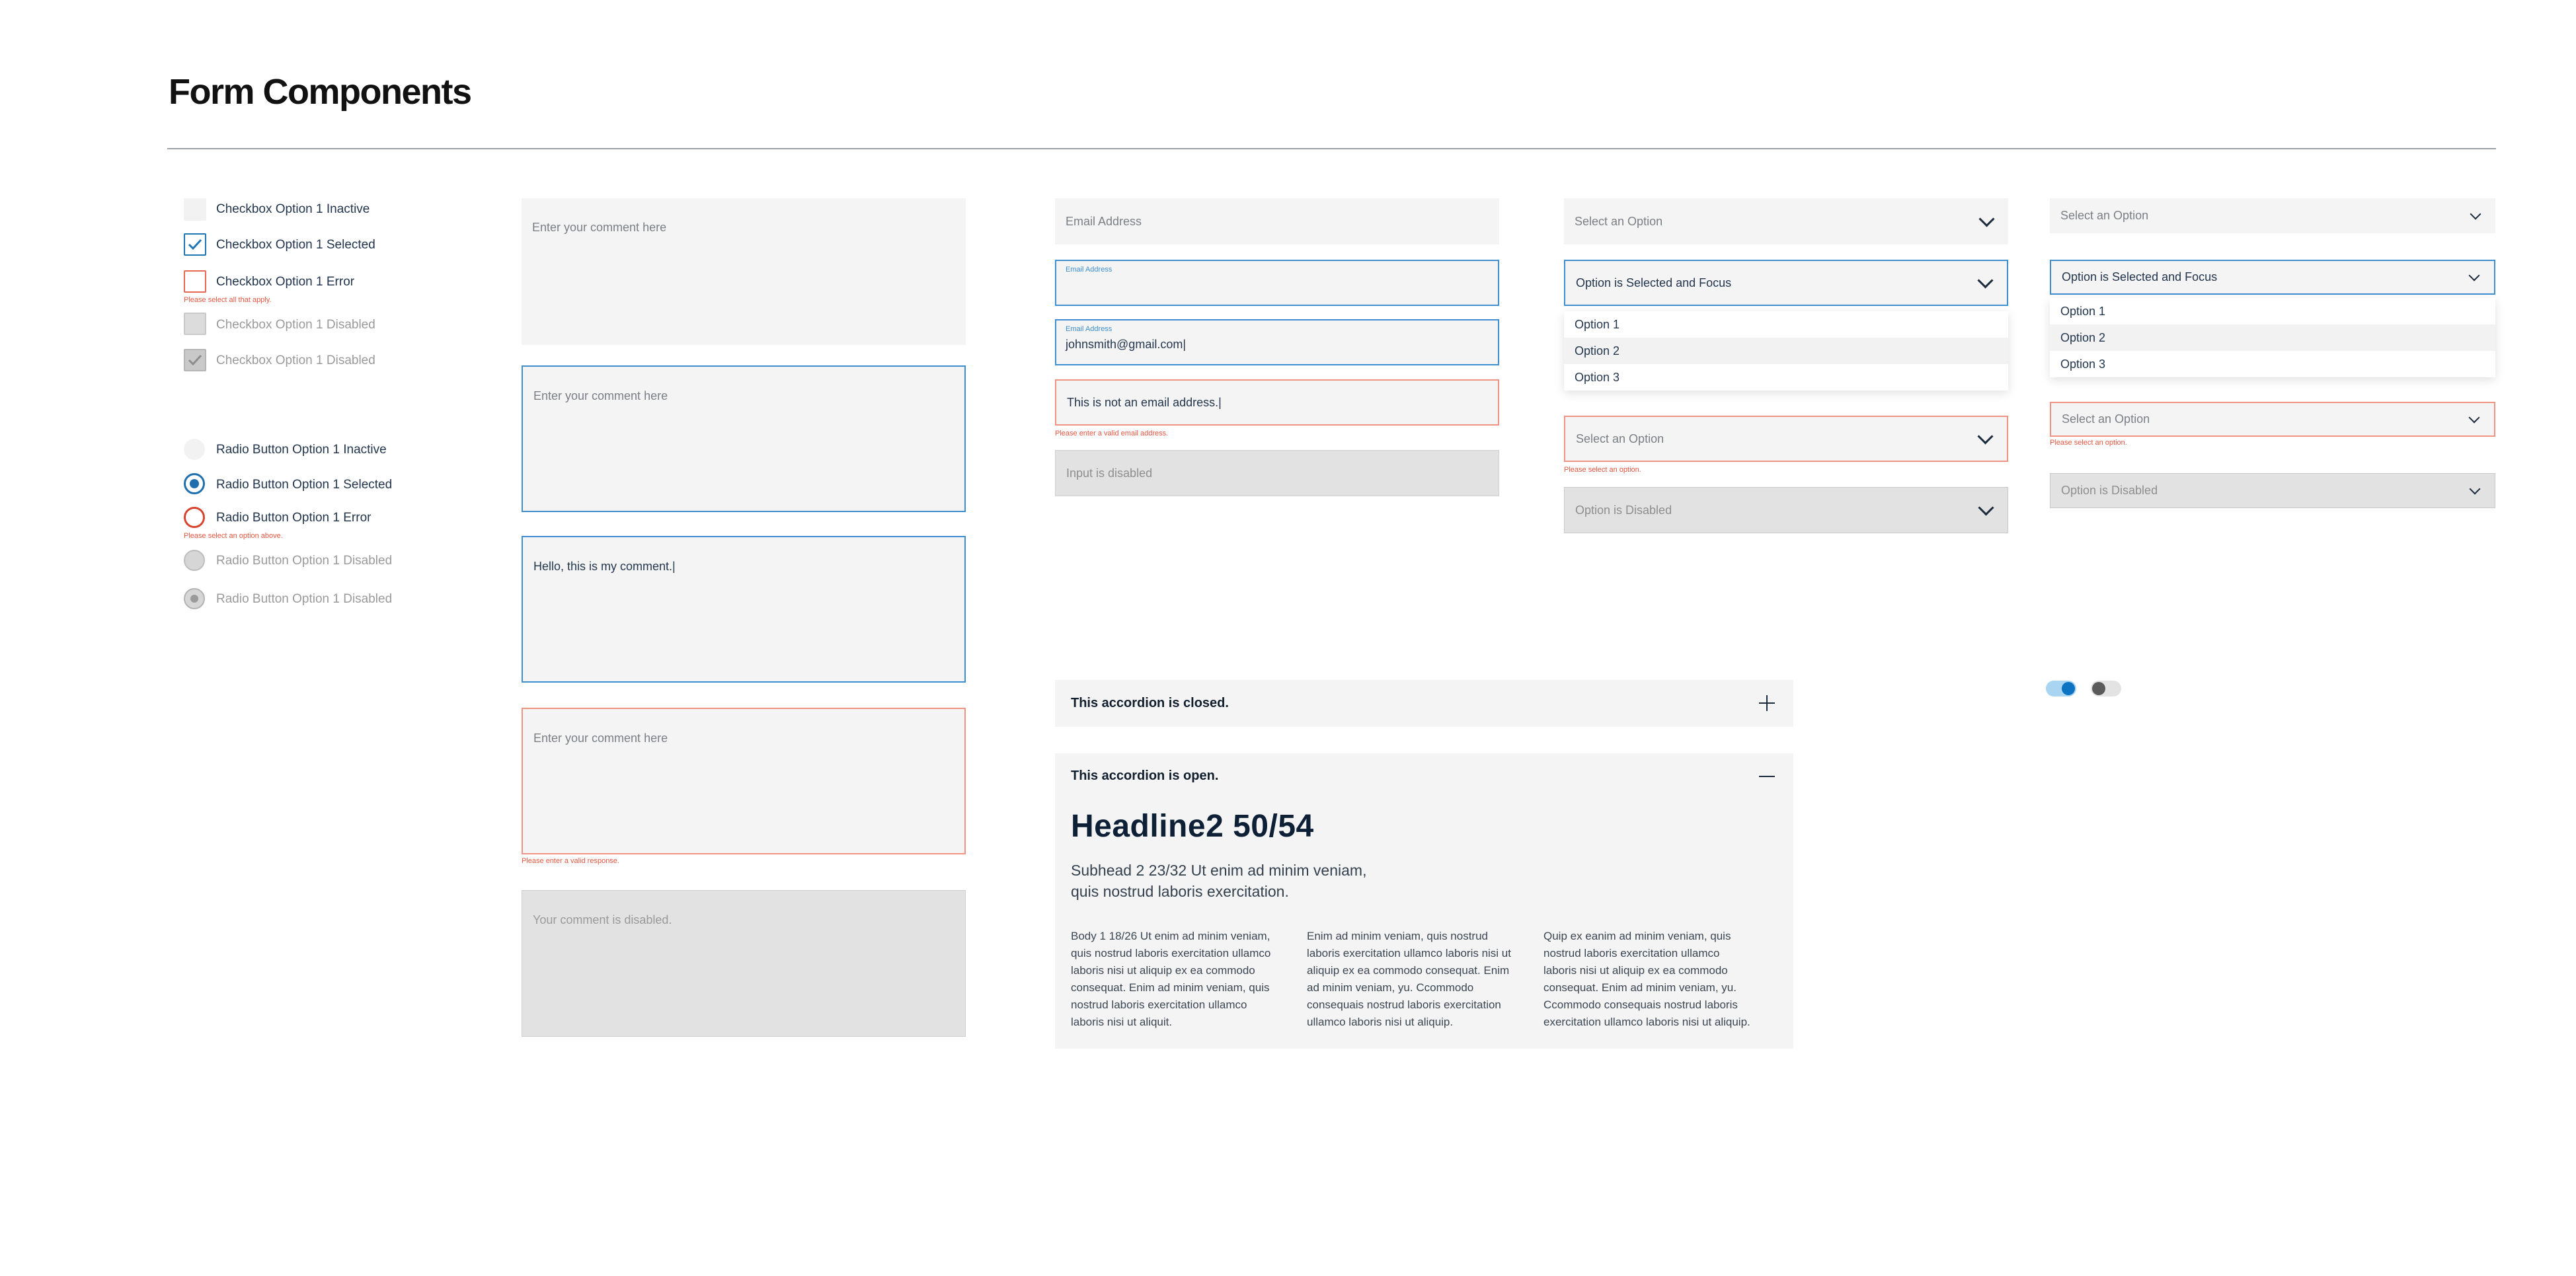 Image resolution: width=2576 pixels, height=1276 pixels. I want to click on body-line: nostrud laboris exercitation ullamco, so click(1631, 953).